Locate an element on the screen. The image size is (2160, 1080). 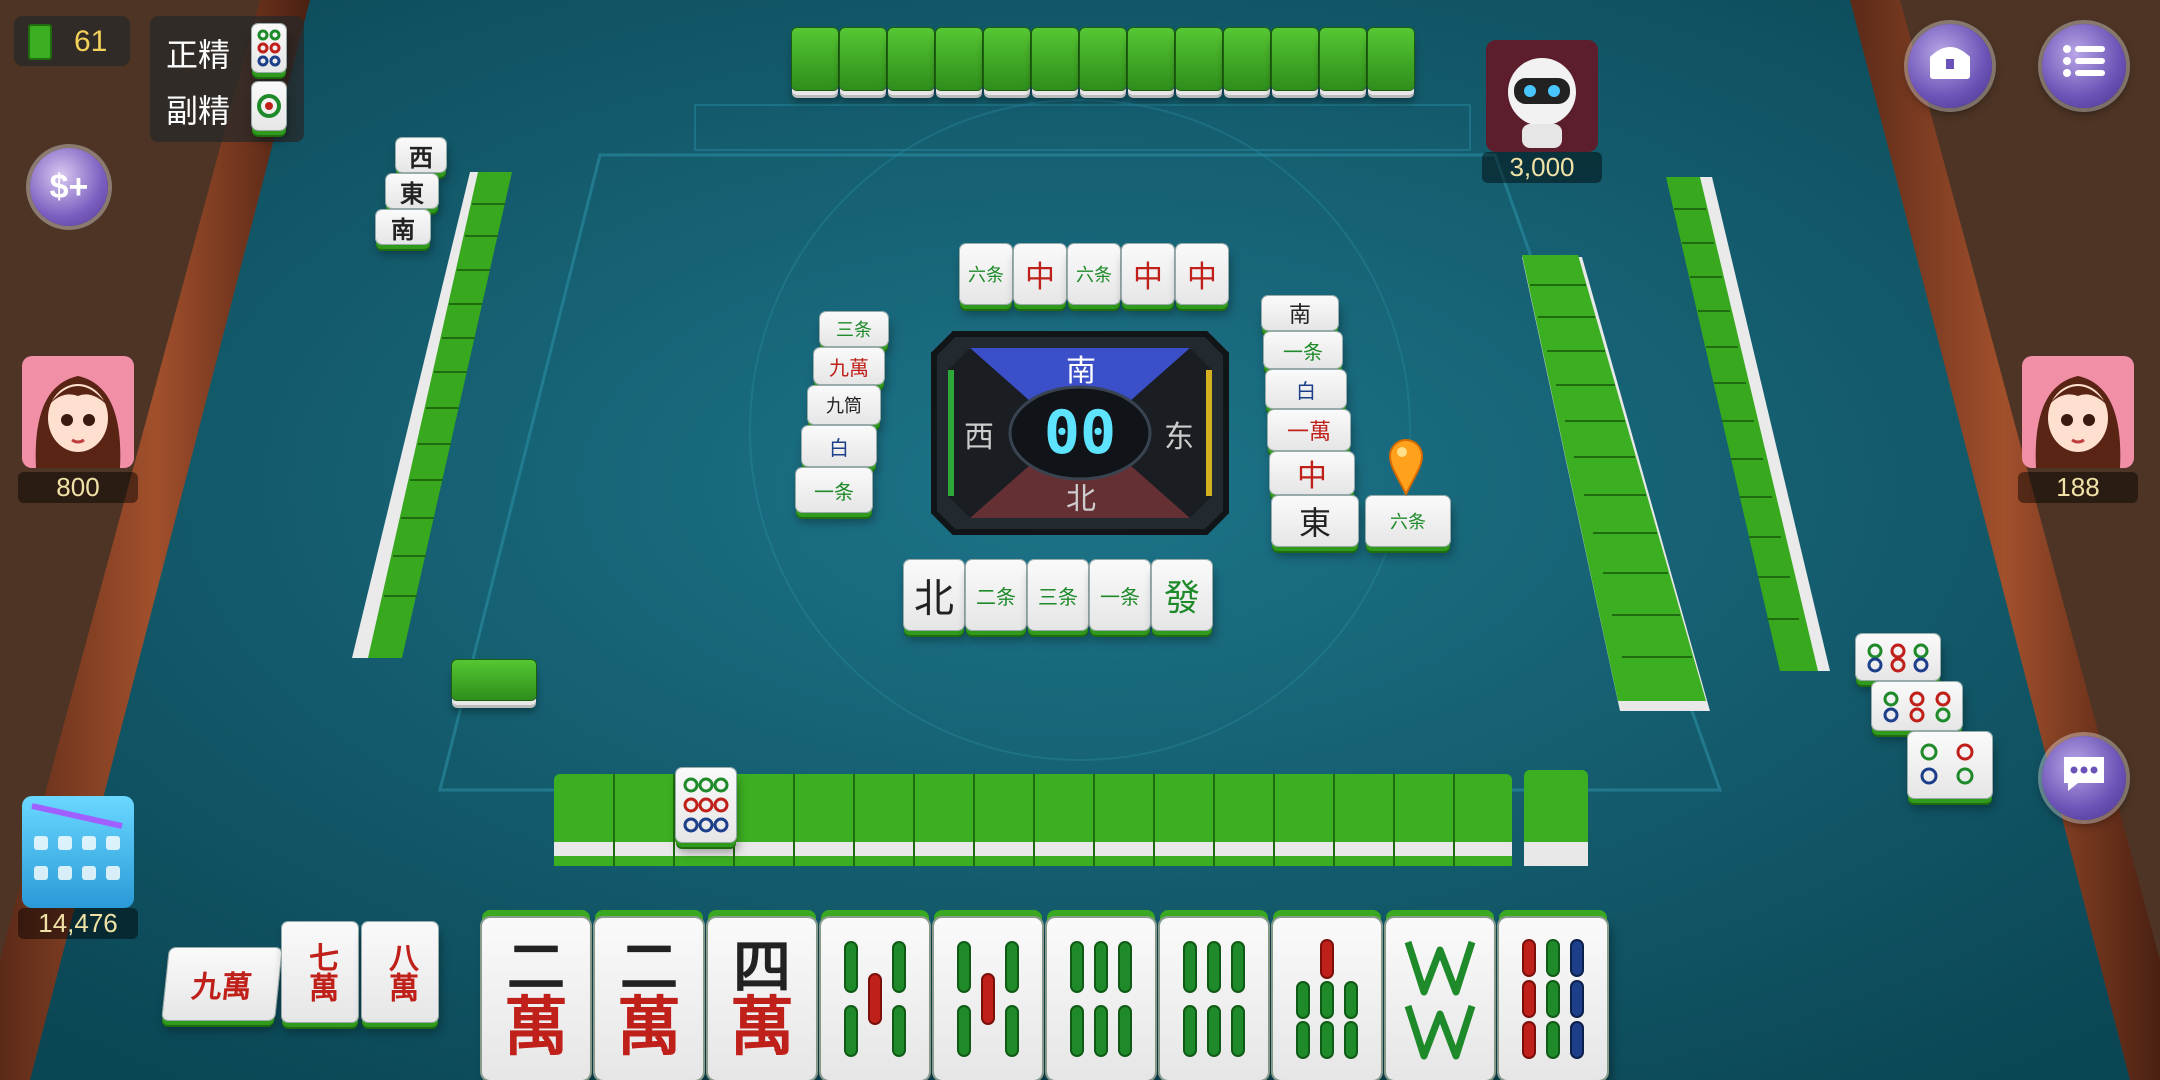
main-wild-tile is located at coordinates (269, 48).